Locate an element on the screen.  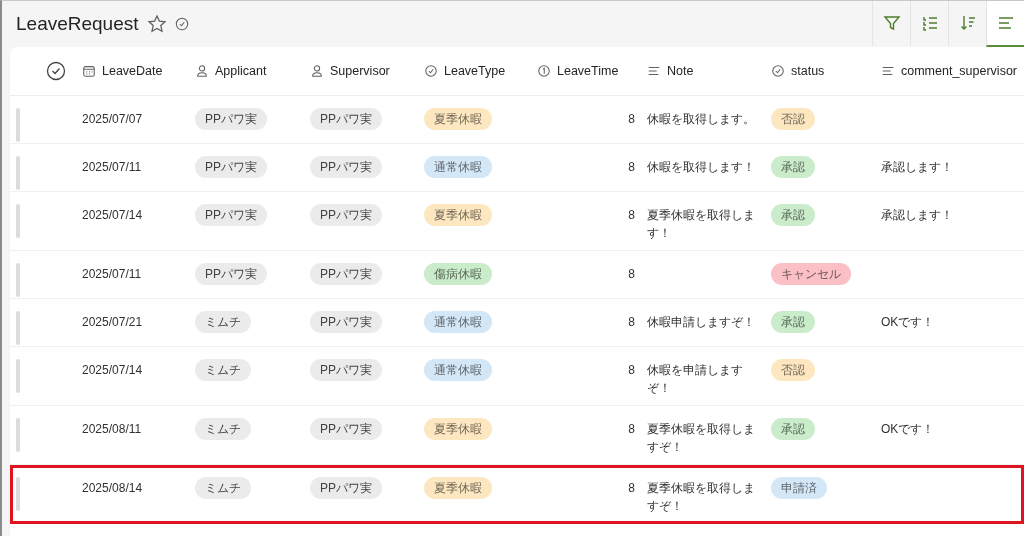
date-cell-text: 2025/08/14 is located at coordinates (113, 488).